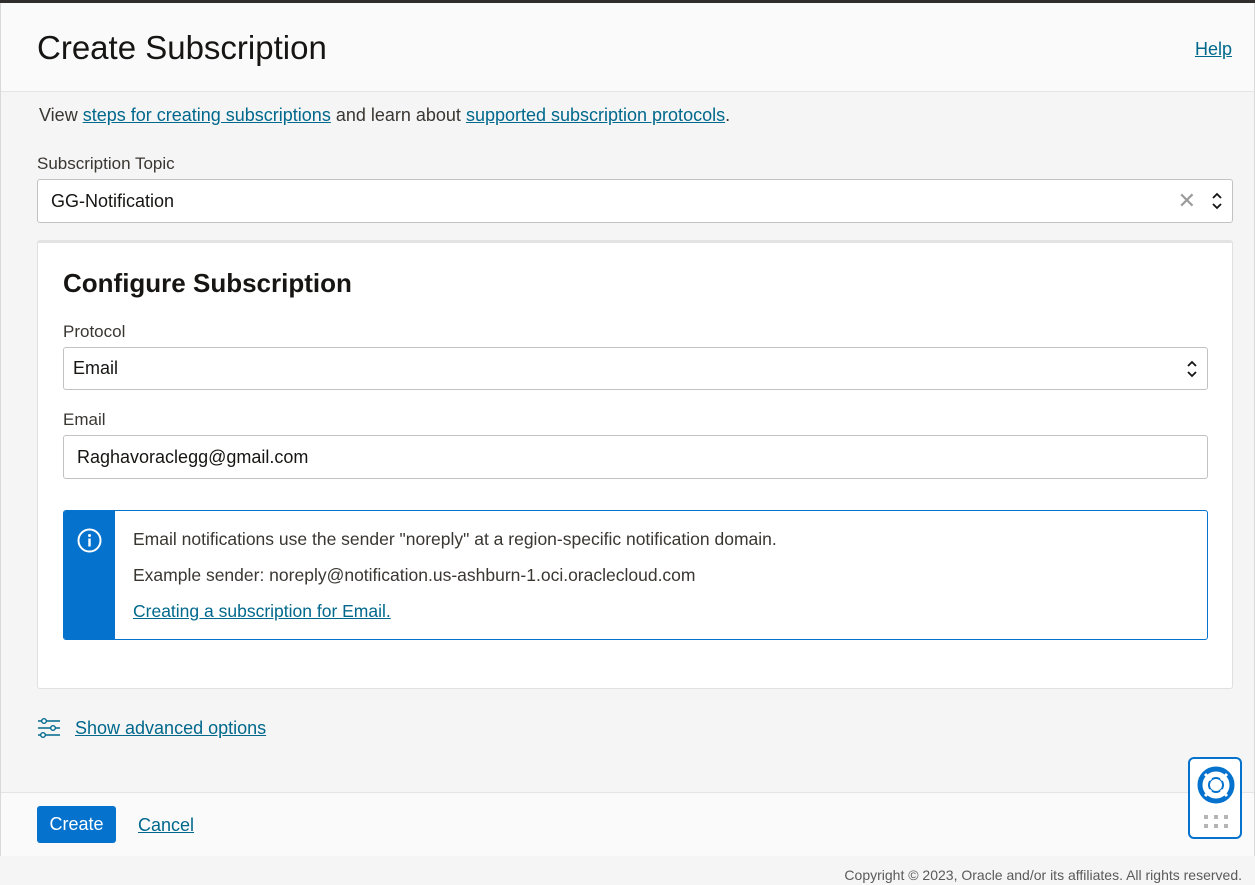 The image size is (1255, 885). I want to click on subscription-topic-label: Subscription Topic, so click(106, 163).